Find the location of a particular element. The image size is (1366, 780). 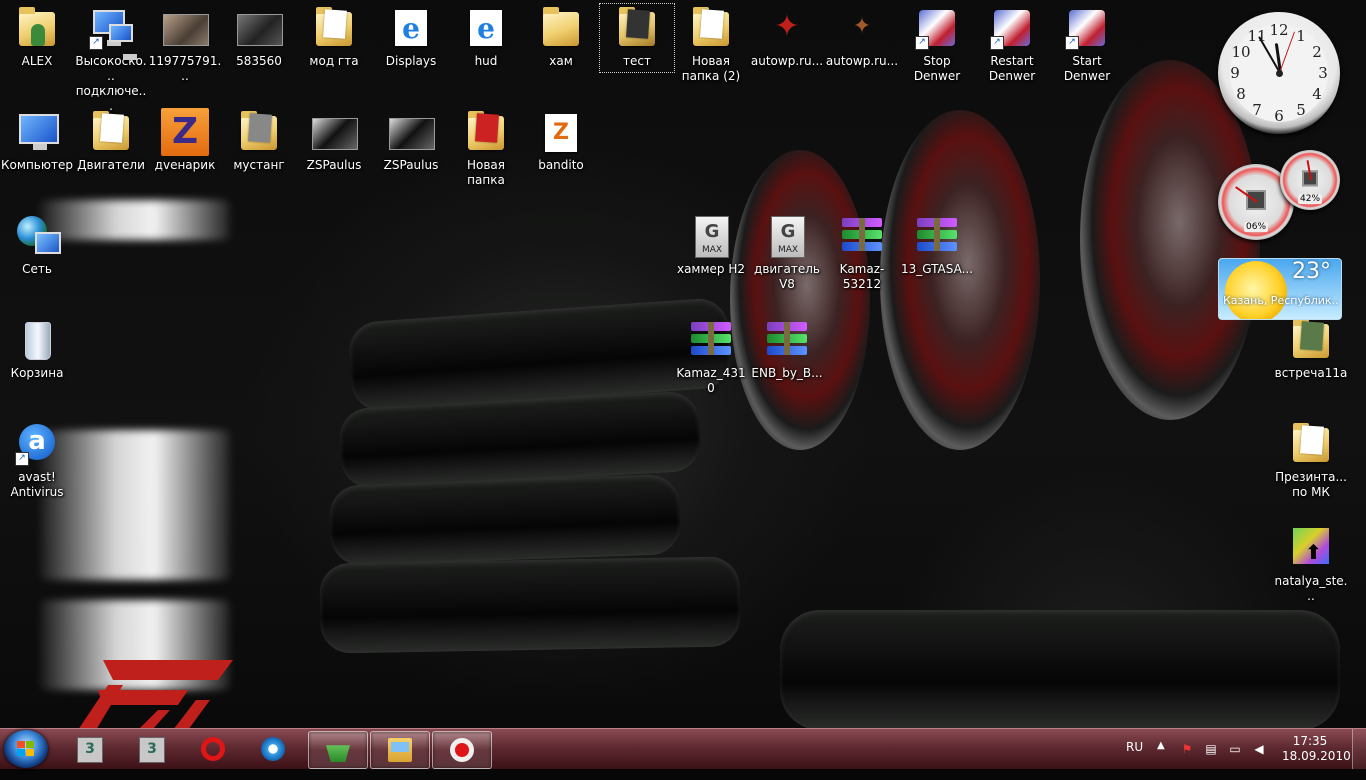

taskbar: 3 3 RU ▲ ⚑ ▤ ▭ ◀ 17:35 18.09.2010 is located at coordinates (683, 748).